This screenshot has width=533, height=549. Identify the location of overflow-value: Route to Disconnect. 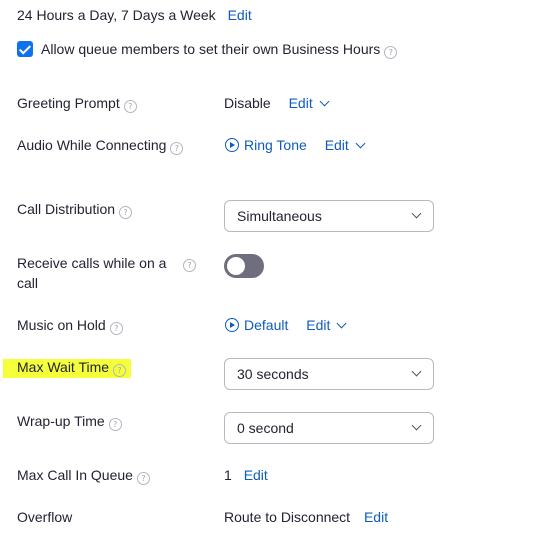
(287, 517).